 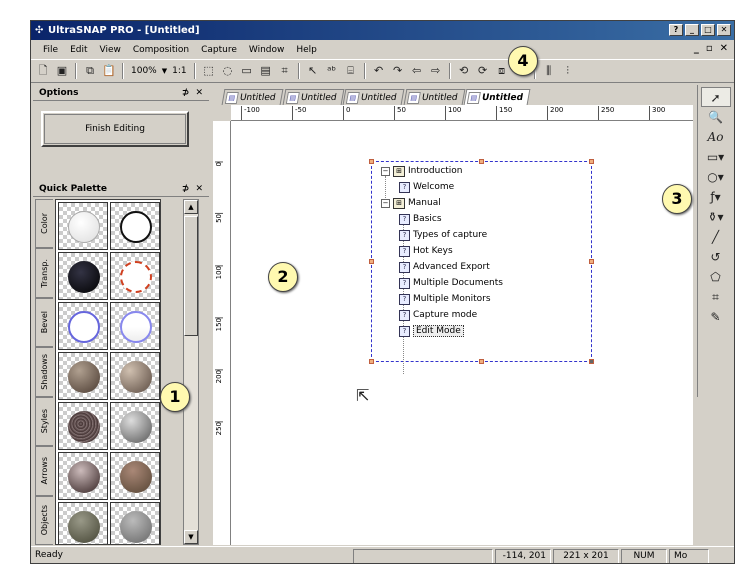 What do you see at coordinates (716, 137) in the screenshot?
I see `text-tool-icon: Ao` at bounding box center [716, 137].